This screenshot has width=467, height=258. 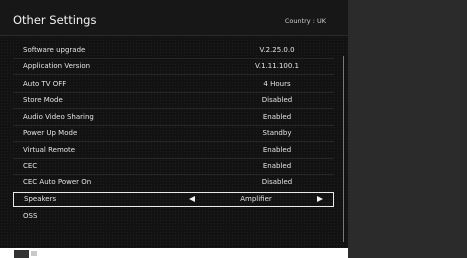 I want to click on setting-label: CEC Auto Power On, so click(x=57, y=182).